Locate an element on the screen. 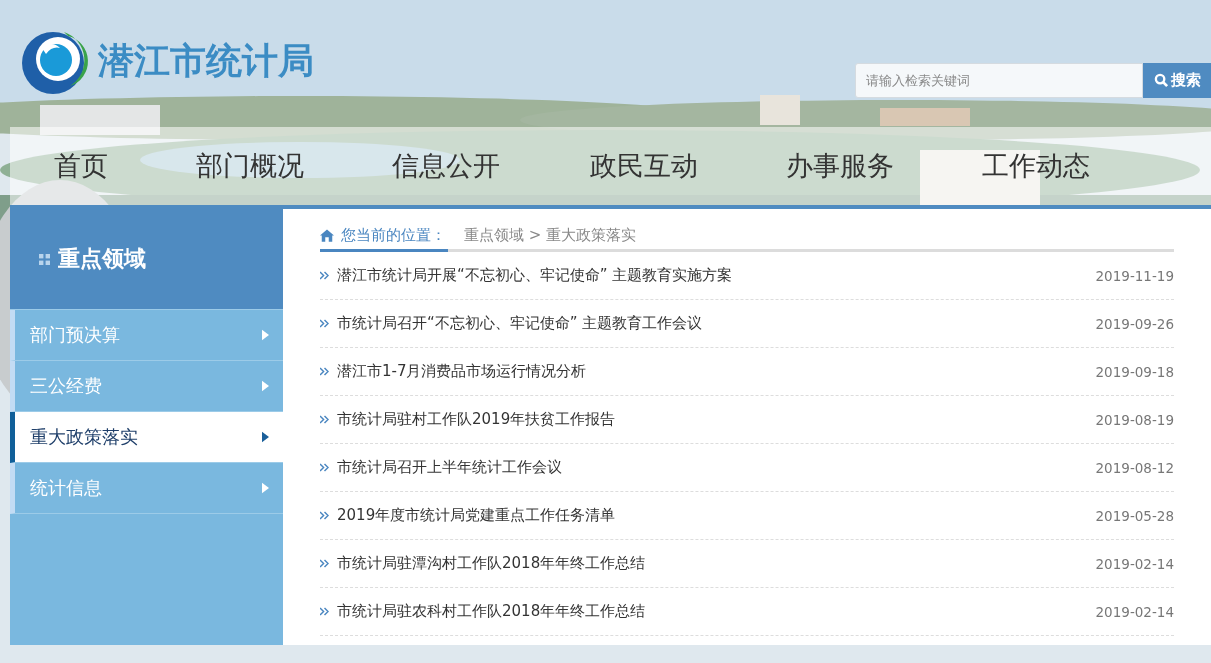 The width and height of the screenshot is (1211, 663). sidebar-item: 重大政策落实 is located at coordinates (146, 437).